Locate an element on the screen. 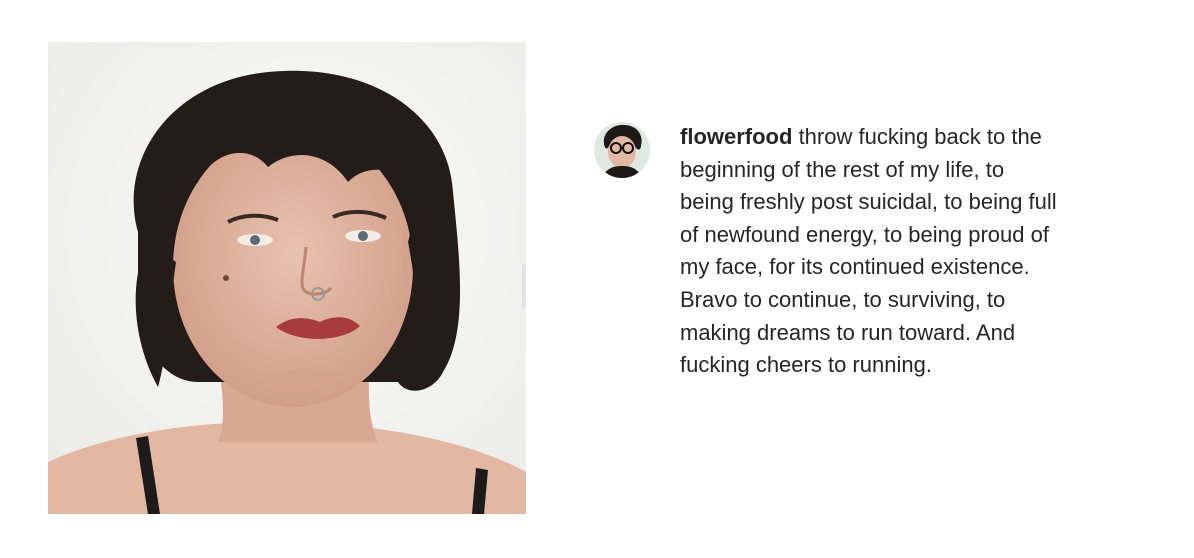  caption-line: my face, for its continued existence. is located at coordinates (855, 267).